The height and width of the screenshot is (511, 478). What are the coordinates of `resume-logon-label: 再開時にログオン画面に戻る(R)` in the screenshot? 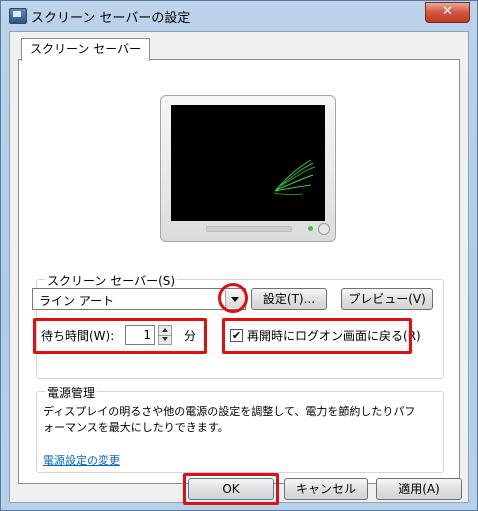 It's located at (334, 335).